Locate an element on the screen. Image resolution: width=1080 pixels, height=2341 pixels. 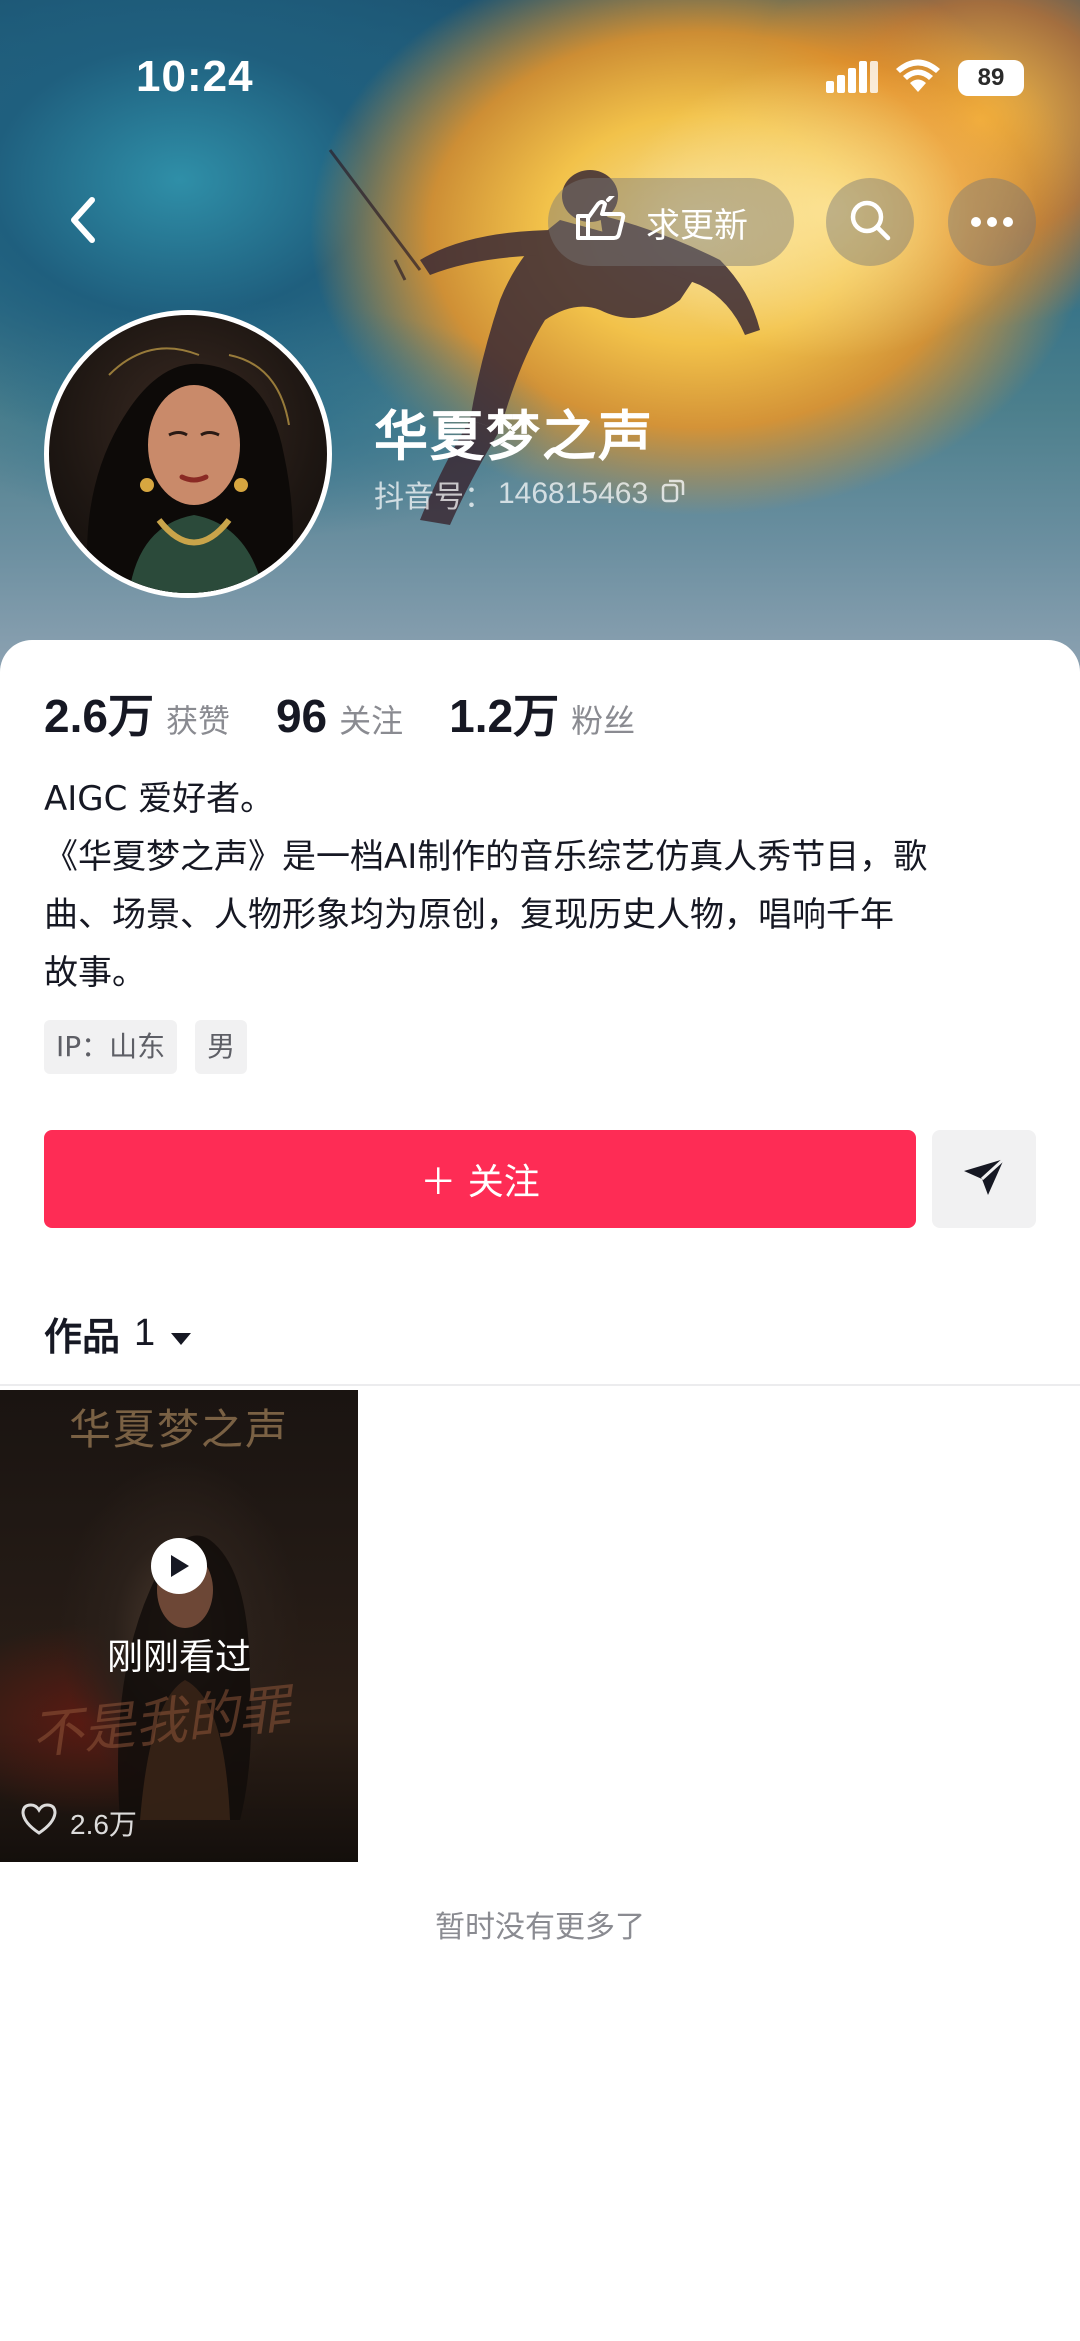
thumbnail-title-art: 华夏梦之声 is located at coordinates (178, 1429).